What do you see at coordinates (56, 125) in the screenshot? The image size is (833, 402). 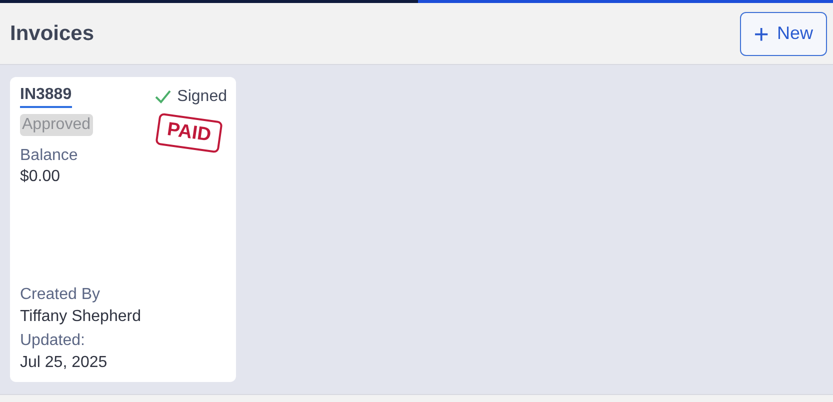 I see `status-tag: Approved` at bounding box center [56, 125].